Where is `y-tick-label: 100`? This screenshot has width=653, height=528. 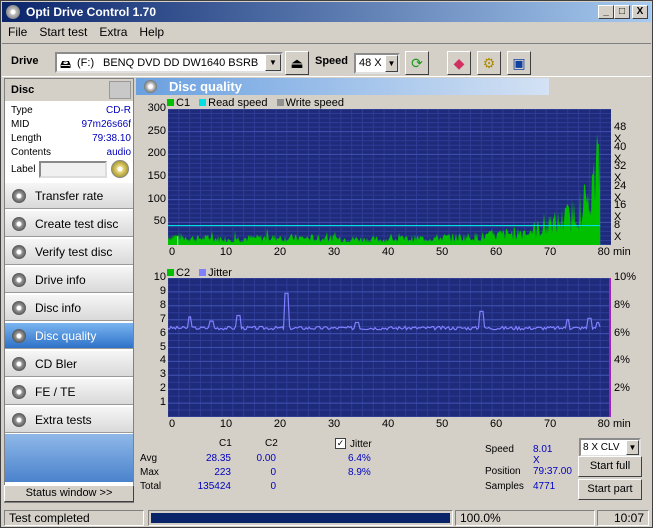
y-tick-label: 100 is located at coordinates (156, 198).